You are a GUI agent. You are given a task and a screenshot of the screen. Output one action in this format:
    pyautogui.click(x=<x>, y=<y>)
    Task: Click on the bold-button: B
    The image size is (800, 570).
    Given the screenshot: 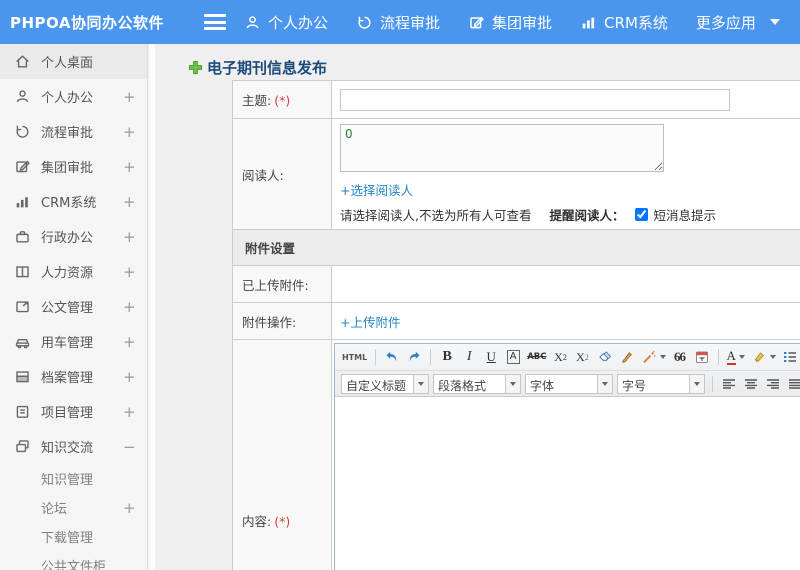 What is the action you would take?
    pyautogui.click(x=447, y=357)
    